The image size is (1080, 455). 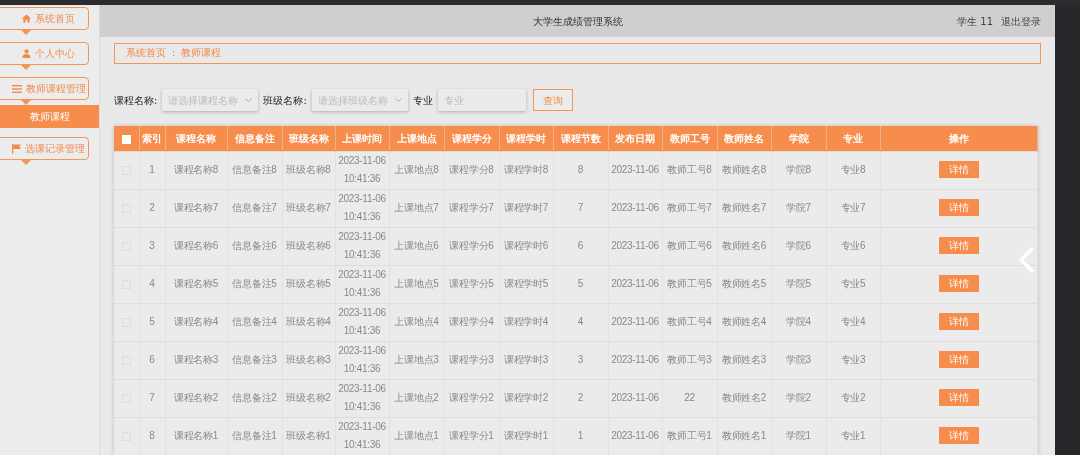 What do you see at coordinates (689, 360) in the screenshot?
I see `table-cell: 教师工号3` at bounding box center [689, 360].